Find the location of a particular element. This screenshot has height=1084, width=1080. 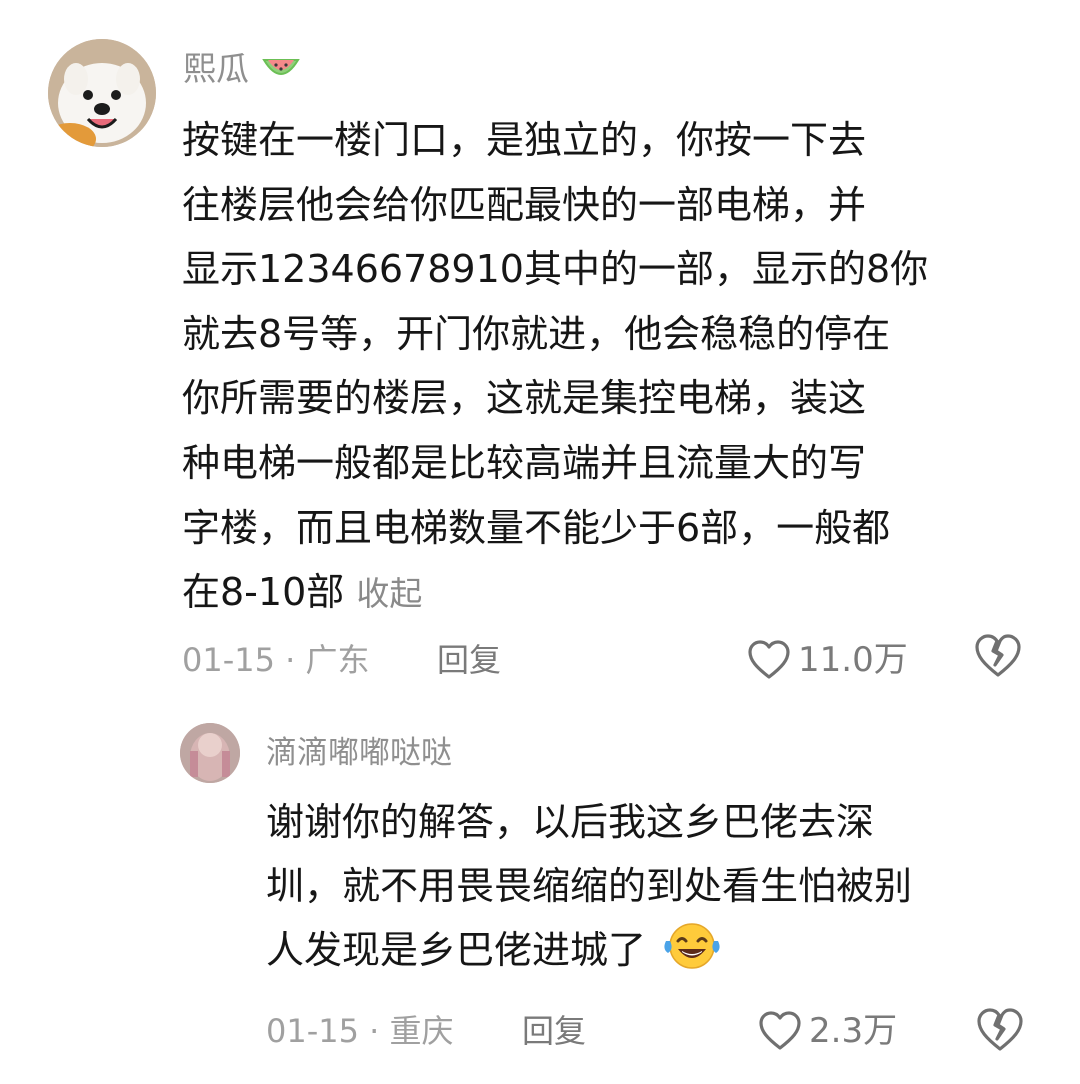

comment-text-line: 就去8号等，开门你就进，他会稳稳的停在 is located at coordinates (536, 333).